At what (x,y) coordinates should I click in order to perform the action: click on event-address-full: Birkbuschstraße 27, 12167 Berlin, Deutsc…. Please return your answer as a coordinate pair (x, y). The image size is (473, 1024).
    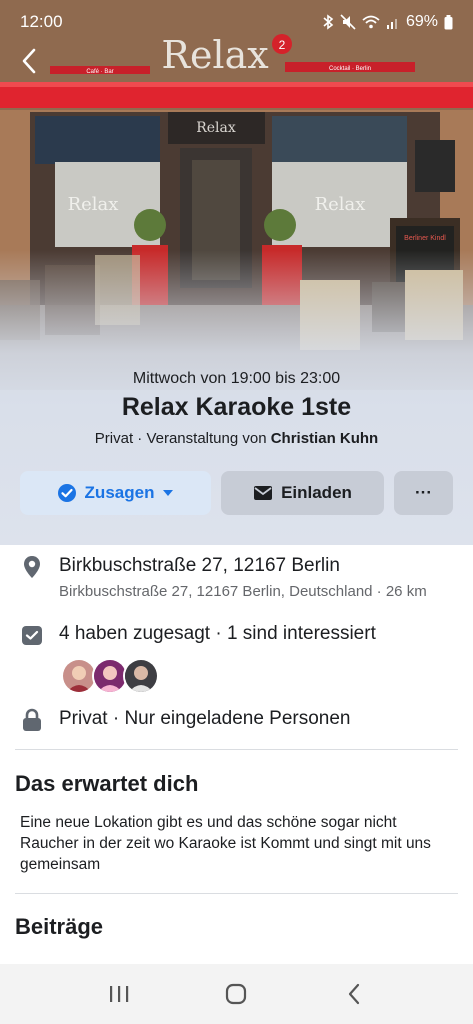
    Looking at the image, I should click on (243, 591).